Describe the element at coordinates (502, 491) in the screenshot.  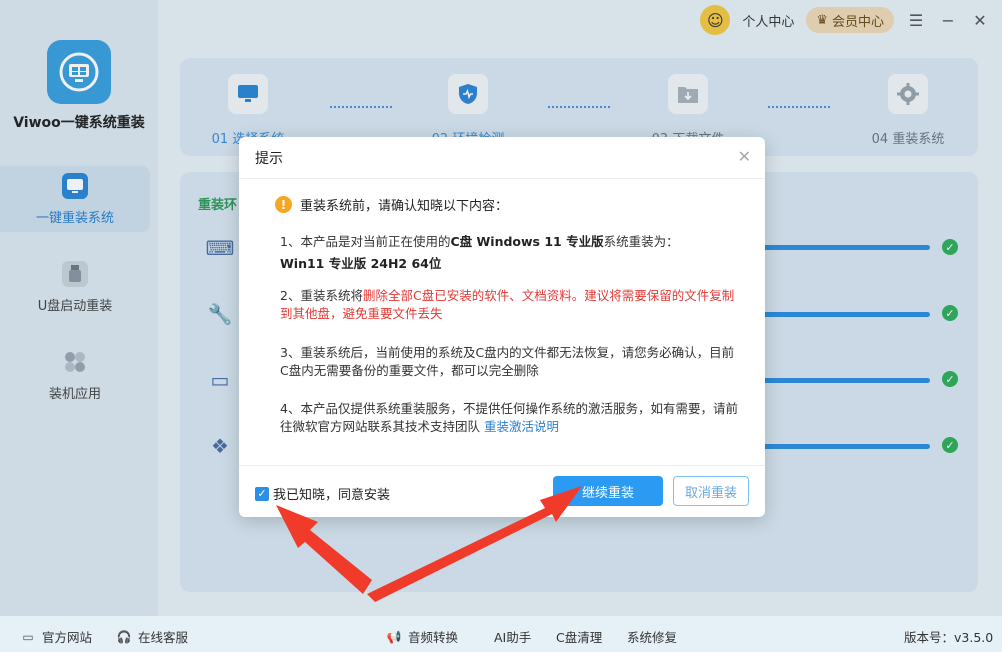
I see `dialog-footer: ✓ 我已知晓，同意安装 继续重装 取消重装` at that location.